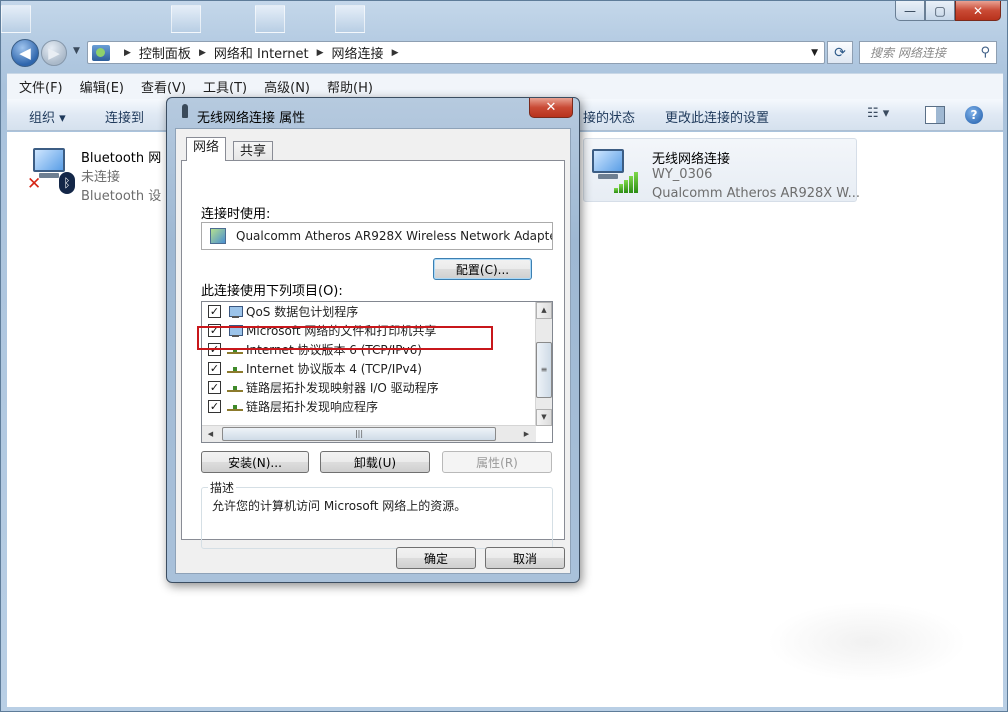  Describe the element at coordinates (908, 53) in the screenshot. I see `search-placeholder: 搜索 网络连接` at that location.